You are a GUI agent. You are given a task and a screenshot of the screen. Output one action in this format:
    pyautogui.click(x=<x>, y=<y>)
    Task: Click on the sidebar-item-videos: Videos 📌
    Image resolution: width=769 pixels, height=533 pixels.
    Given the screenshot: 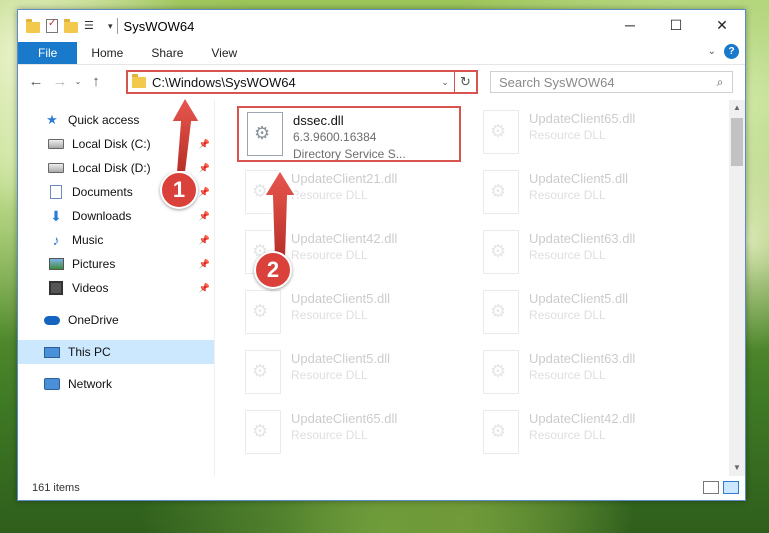 What is the action you would take?
    pyautogui.click(x=116, y=288)
    